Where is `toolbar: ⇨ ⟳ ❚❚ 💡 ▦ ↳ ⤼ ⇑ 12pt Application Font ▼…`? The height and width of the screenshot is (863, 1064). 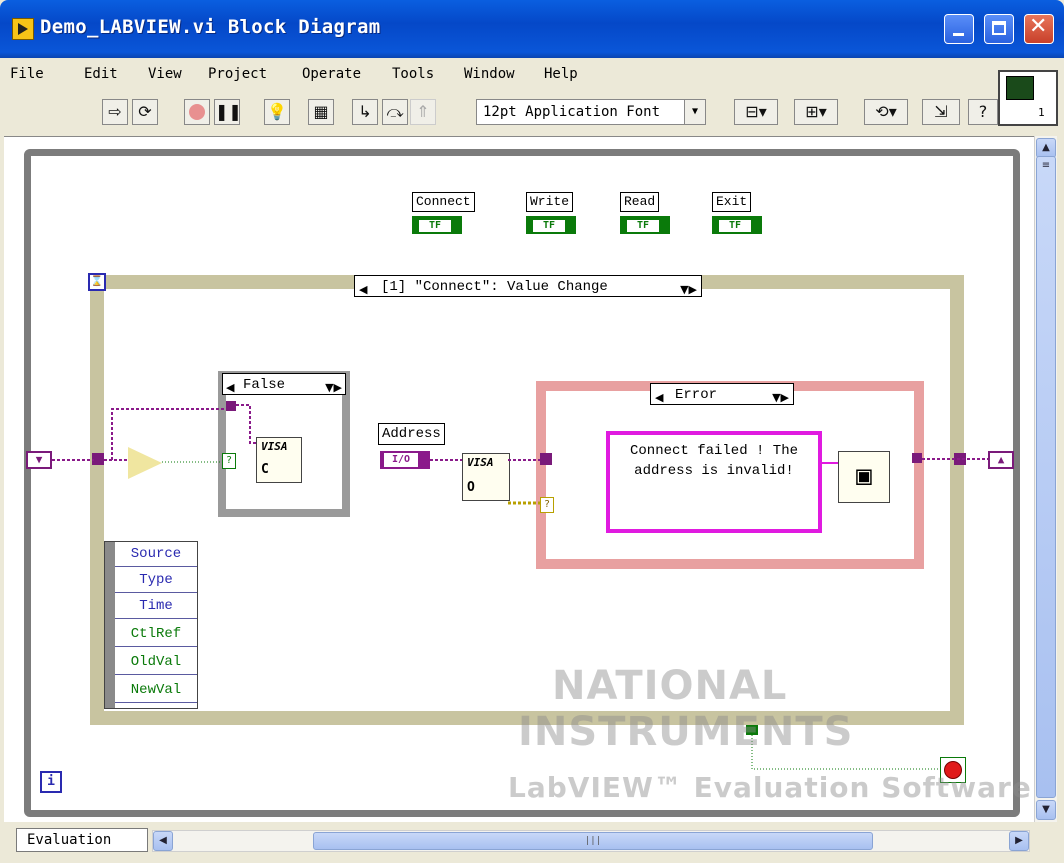
toolbar: ⇨ ⟳ ❚❚ 💡 ▦ ↳ ⤼ ⇑ 12pt Application Font ▼… is located at coordinates (501, 112).